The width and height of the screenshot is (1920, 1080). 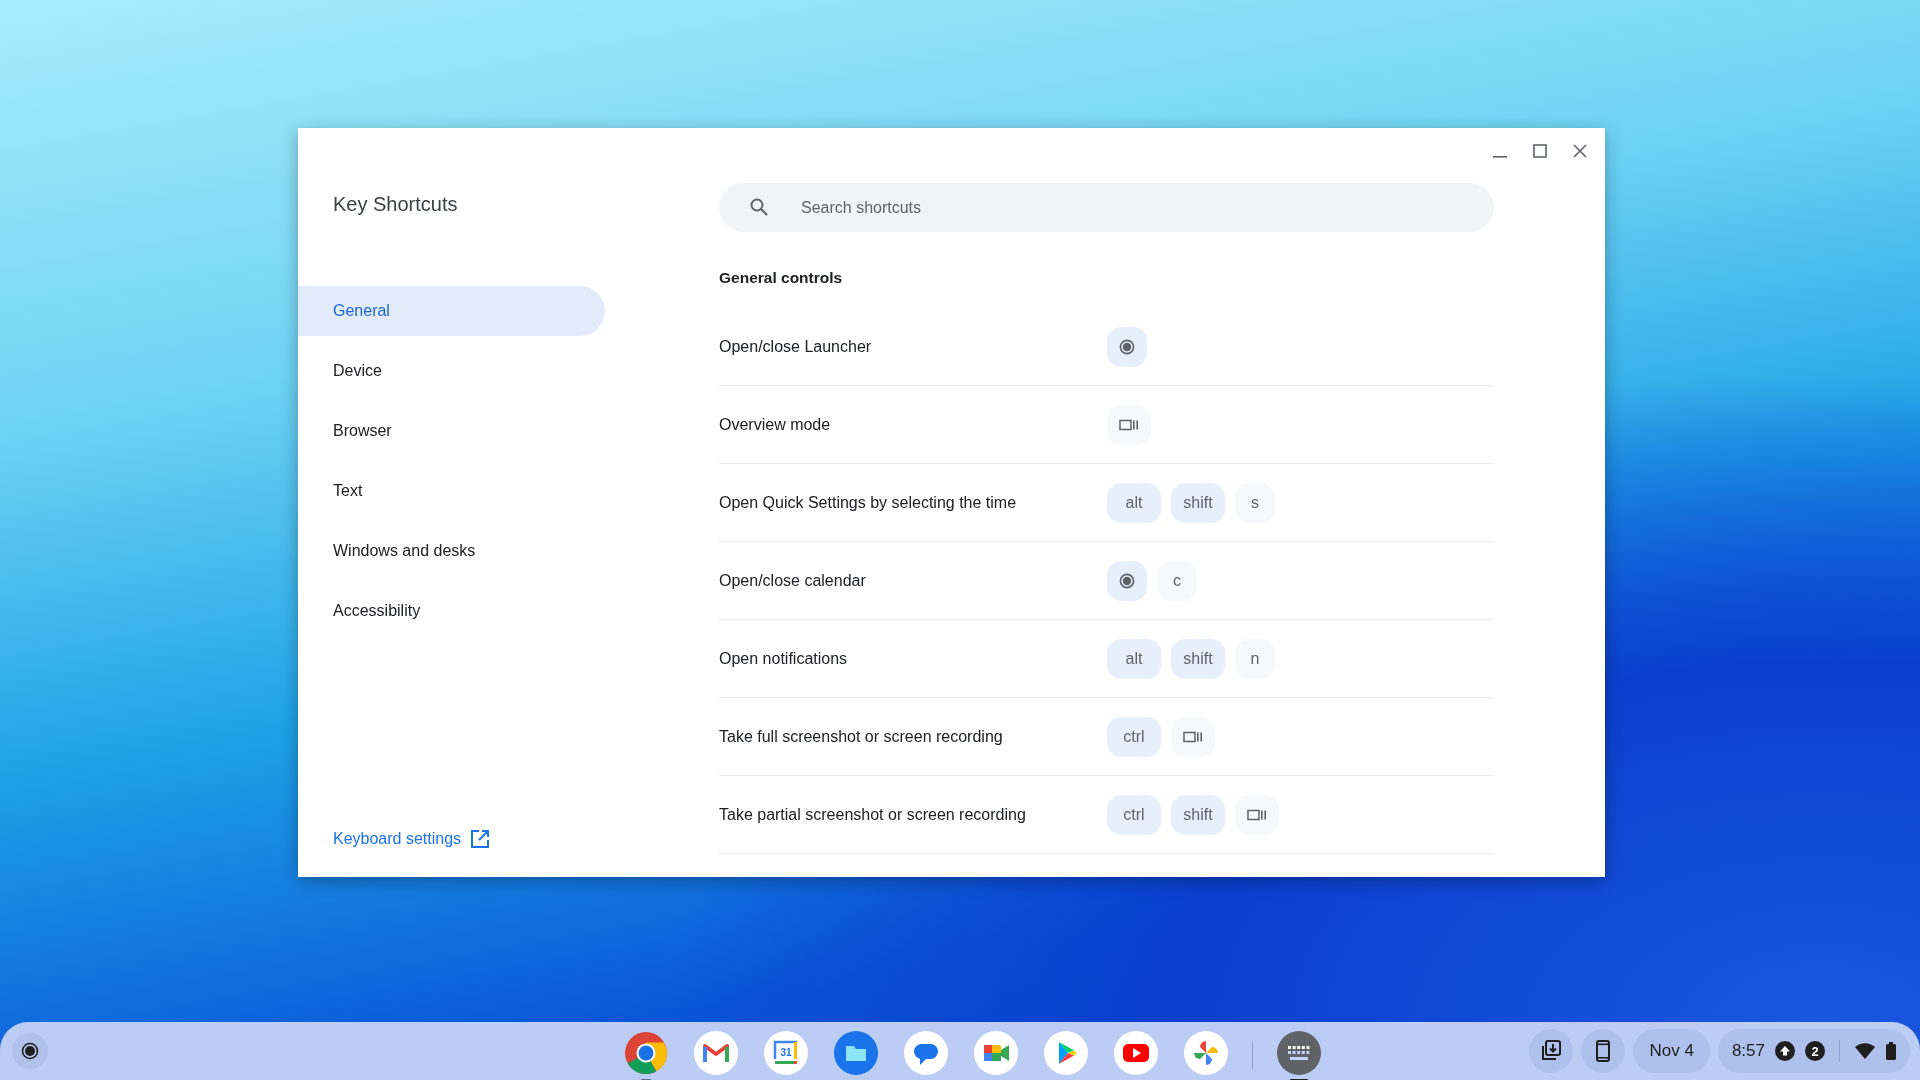 I want to click on clock-time: 8:57, so click(x=1748, y=1051).